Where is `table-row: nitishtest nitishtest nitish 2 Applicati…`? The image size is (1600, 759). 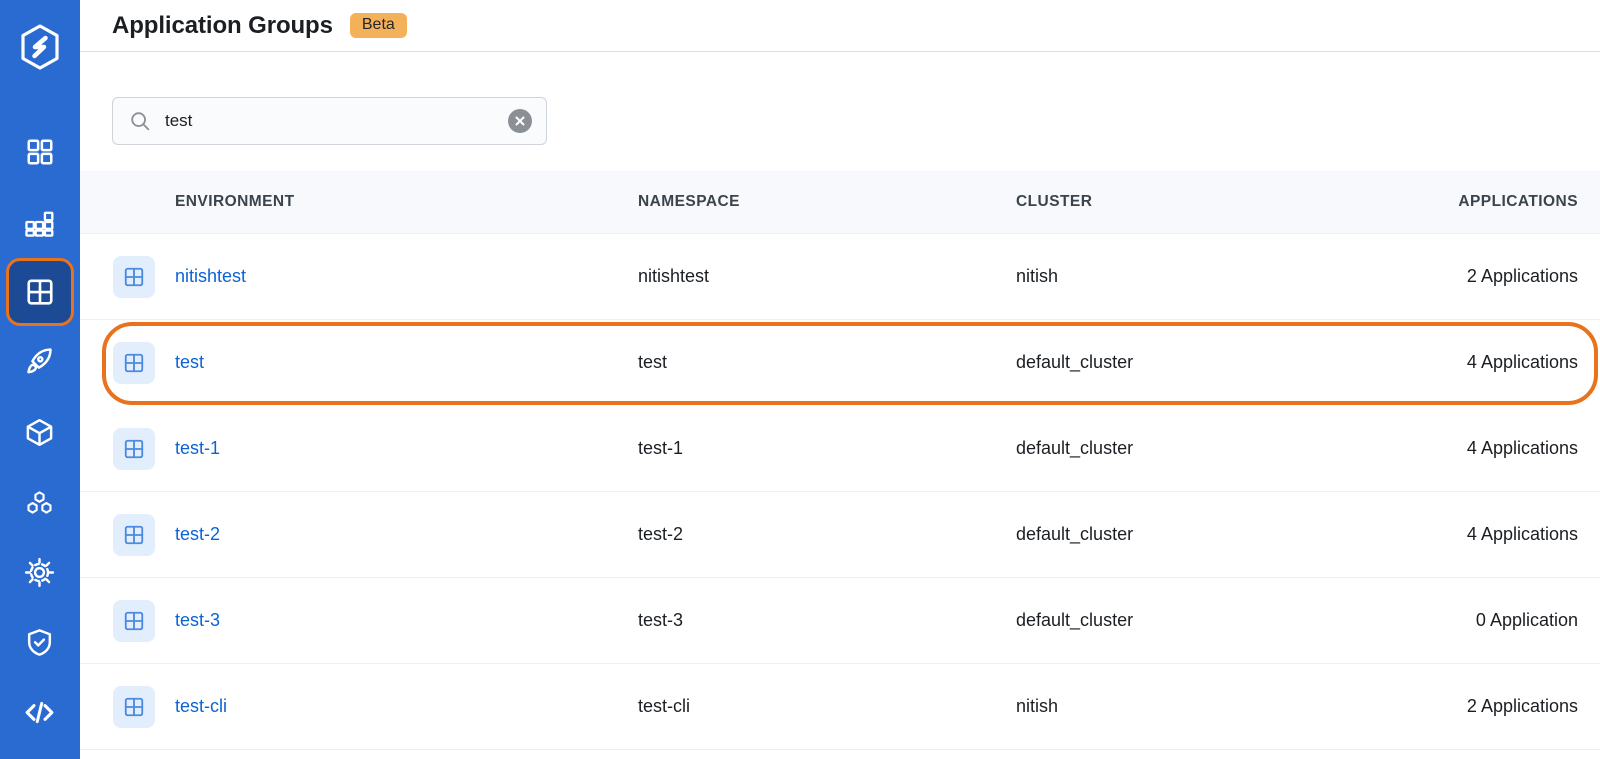
table-row: nitishtest nitishtest nitish 2 Applicati… is located at coordinates (840, 277).